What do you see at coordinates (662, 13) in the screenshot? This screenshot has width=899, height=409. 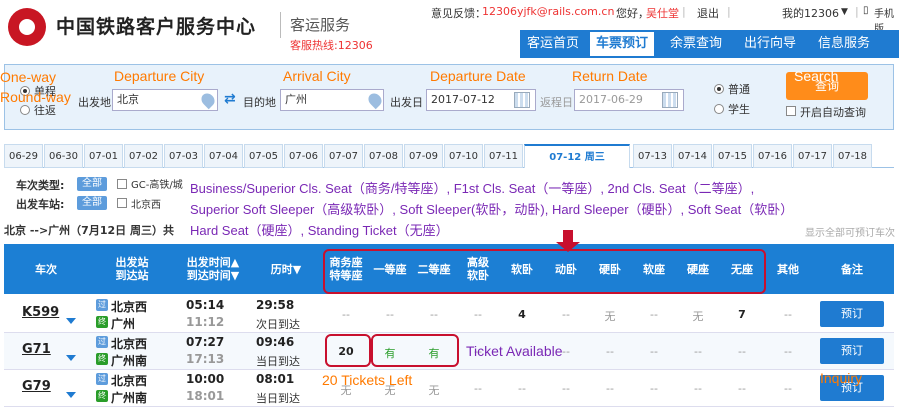 I see `user-name: 吴仕堂` at bounding box center [662, 13].